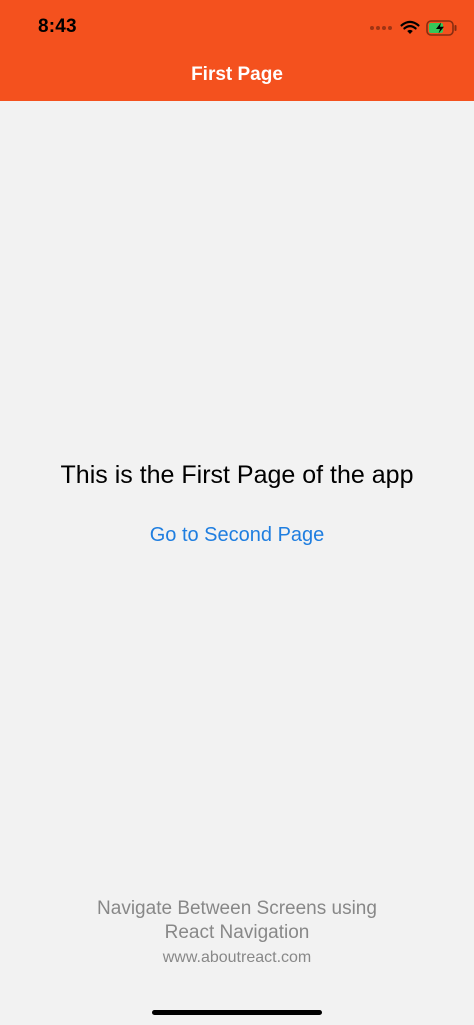 The image size is (474, 1025). I want to click on wifi-icon, so click(410, 27).